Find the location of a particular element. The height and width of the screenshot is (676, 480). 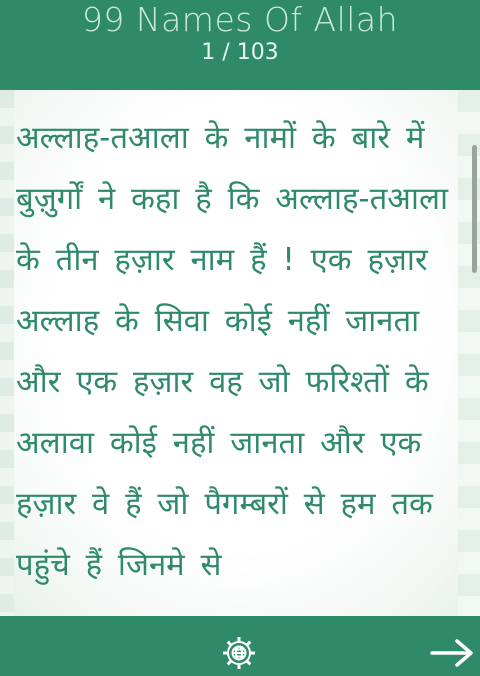

settings-button is located at coordinates (239, 653).